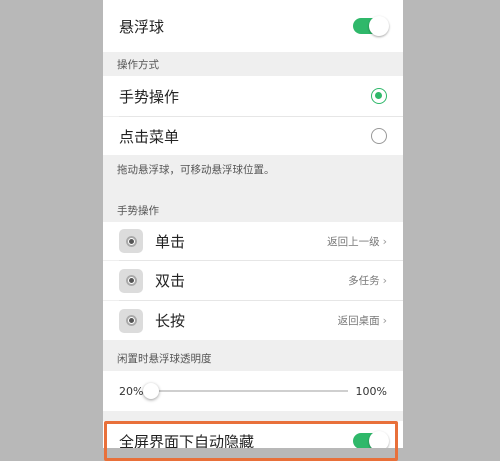 Image resolution: width=500 pixels, height=461 pixels. What do you see at coordinates (131, 391) in the screenshot?
I see `transparency-min-label: 20%` at bounding box center [131, 391].